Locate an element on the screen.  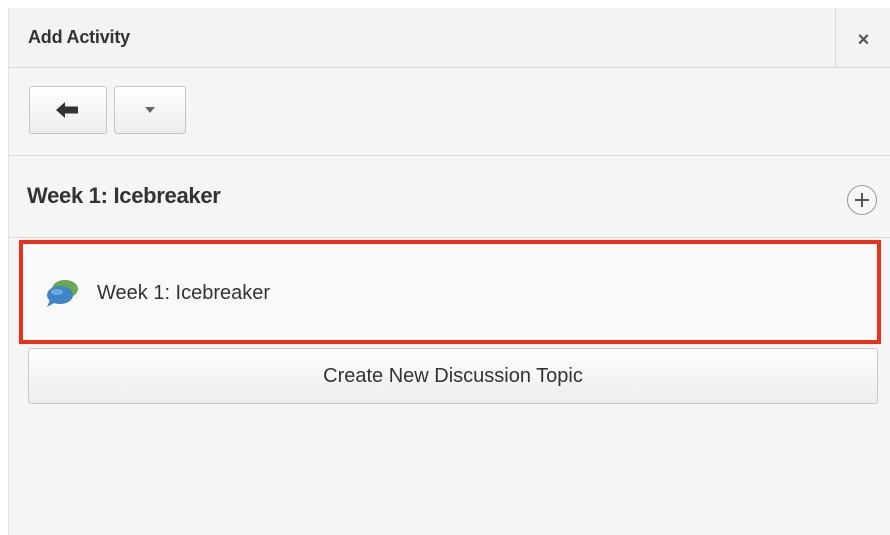
panel-header: Add Activity × is located at coordinates (449, 38).